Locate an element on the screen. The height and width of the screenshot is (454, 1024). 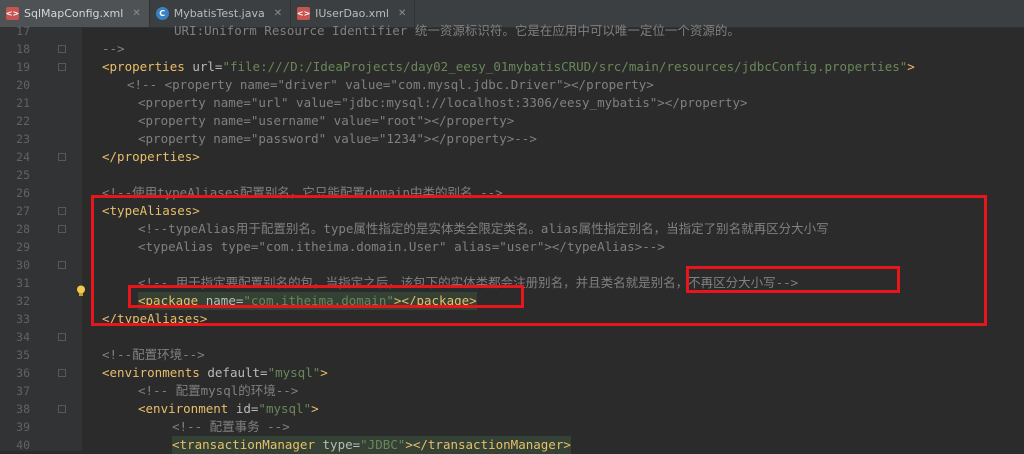
code-line-35: <!--配置环境--> is located at coordinates (153, 354).